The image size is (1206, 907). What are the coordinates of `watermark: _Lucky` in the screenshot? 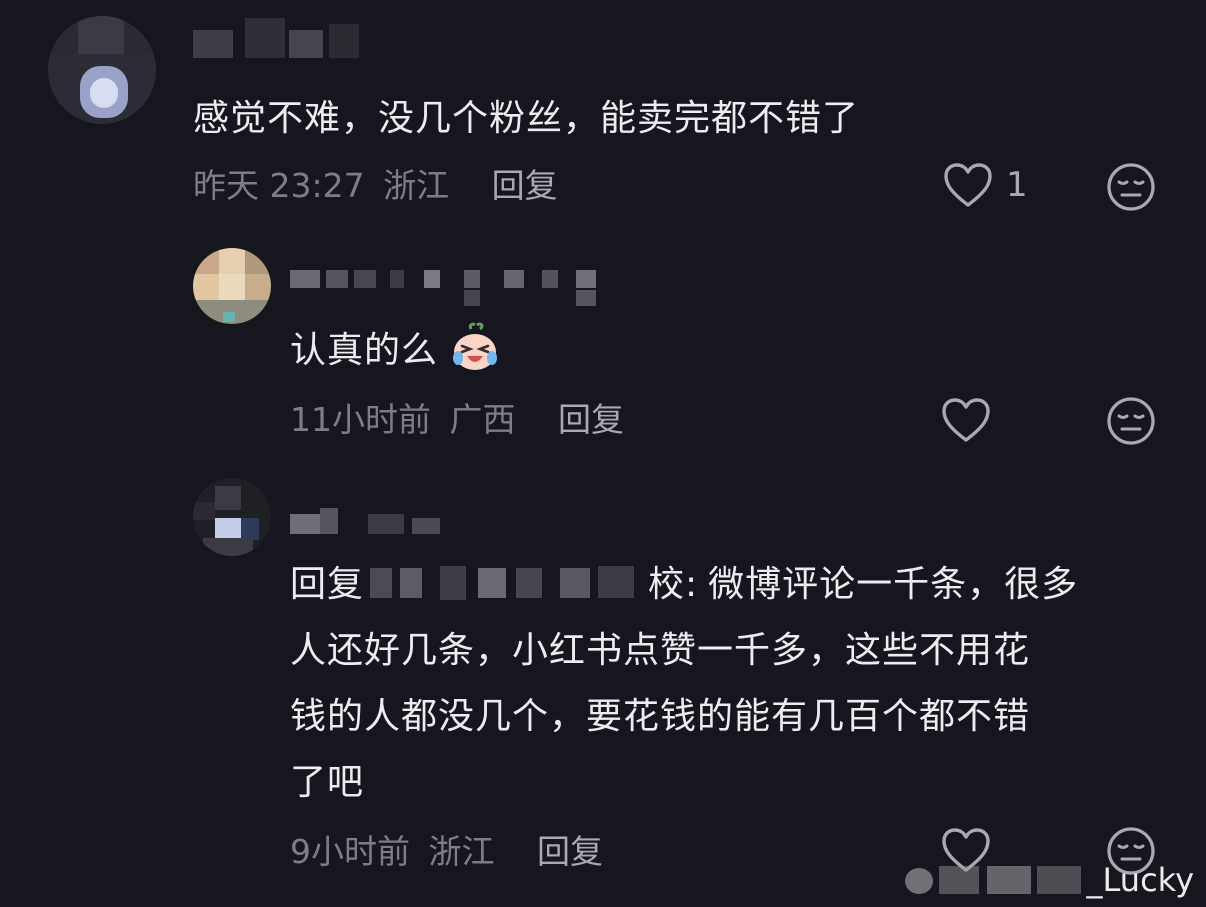 It's located at (1049, 880).